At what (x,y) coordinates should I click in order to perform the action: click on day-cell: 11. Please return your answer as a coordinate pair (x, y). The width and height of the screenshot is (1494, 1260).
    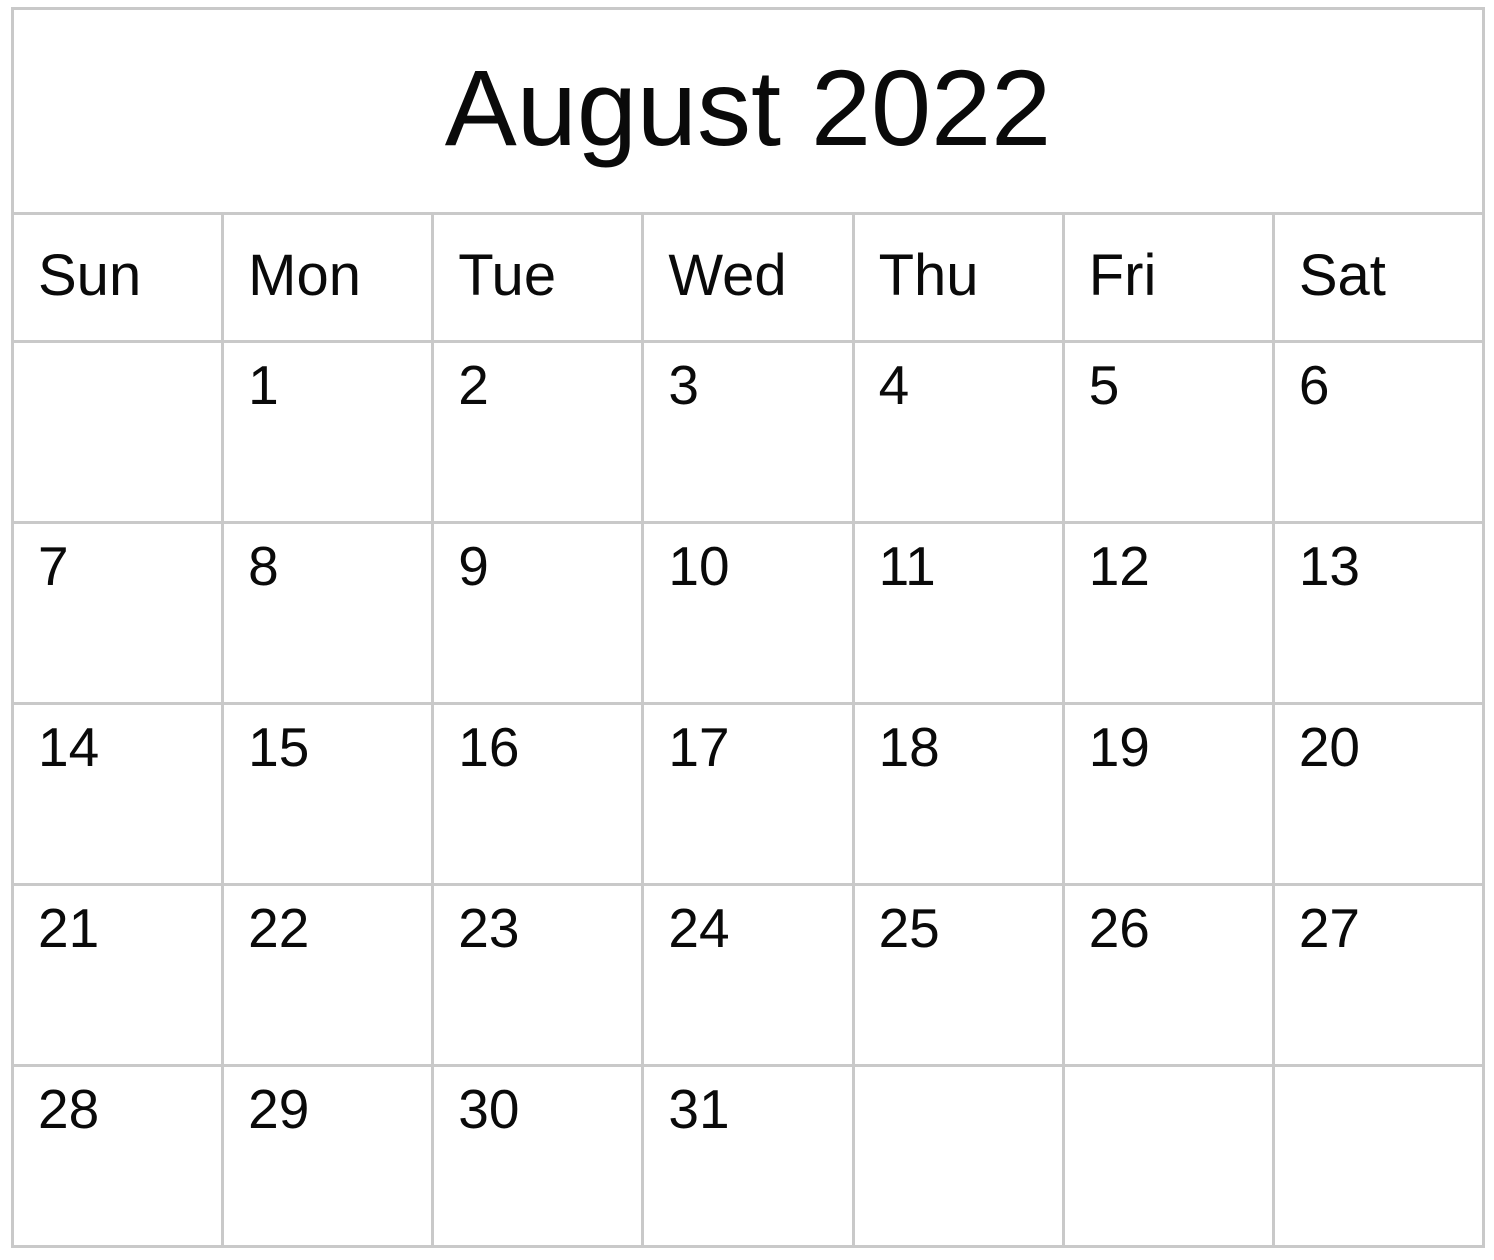
    Looking at the image, I should click on (960, 613).